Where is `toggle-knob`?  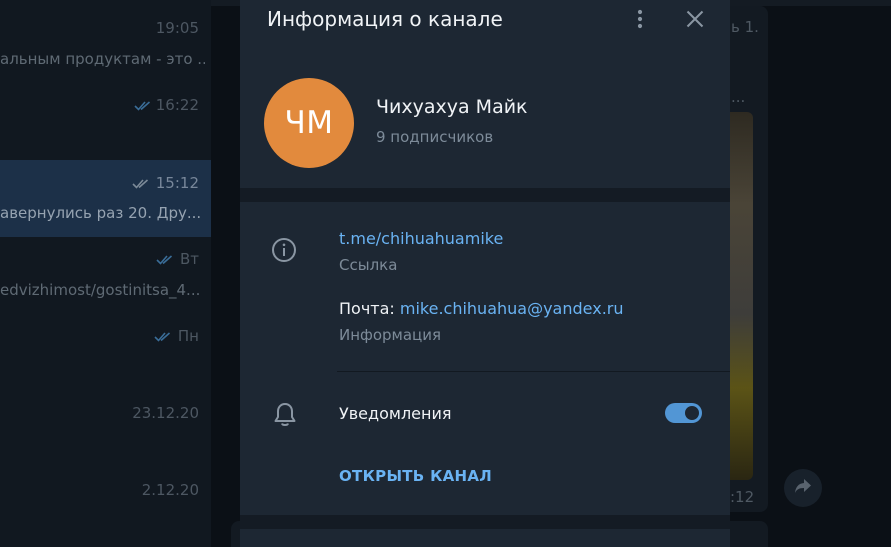
toggle-knob is located at coordinates (692, 413).